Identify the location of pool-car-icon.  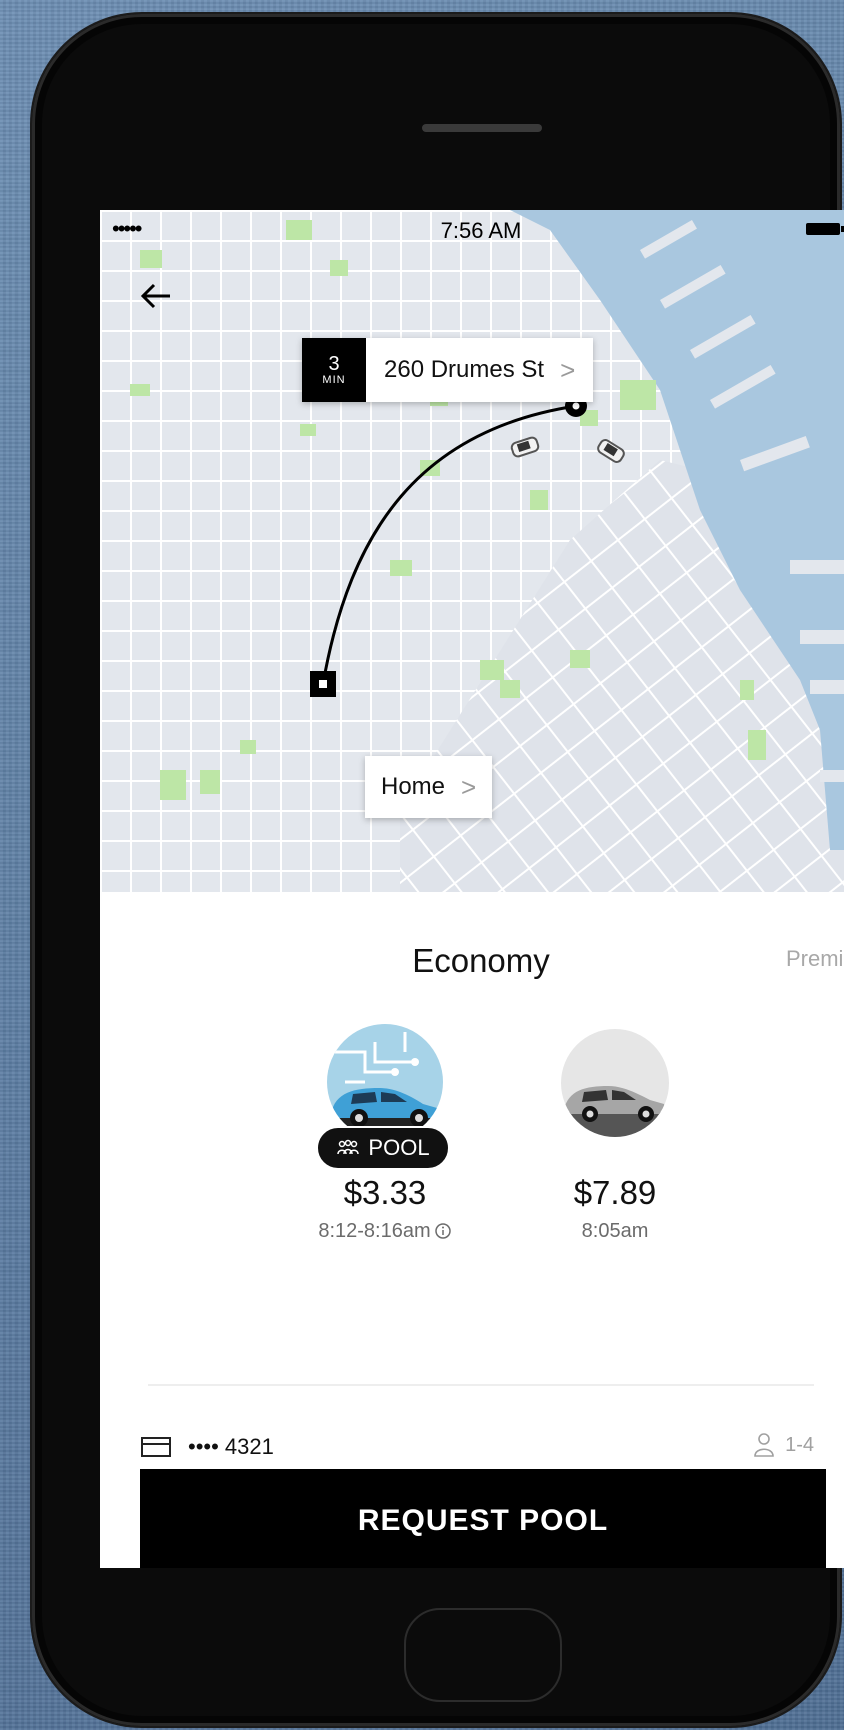
(385, 1082).